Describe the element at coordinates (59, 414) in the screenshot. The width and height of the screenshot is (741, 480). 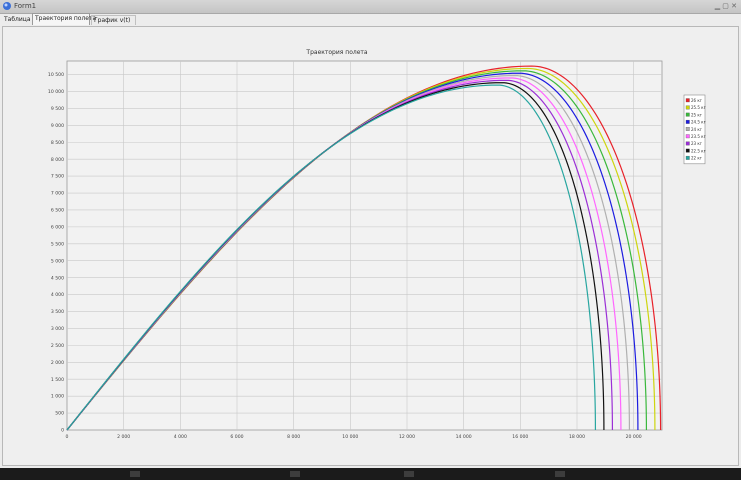
I see `y-tick-label: 500` at that location.